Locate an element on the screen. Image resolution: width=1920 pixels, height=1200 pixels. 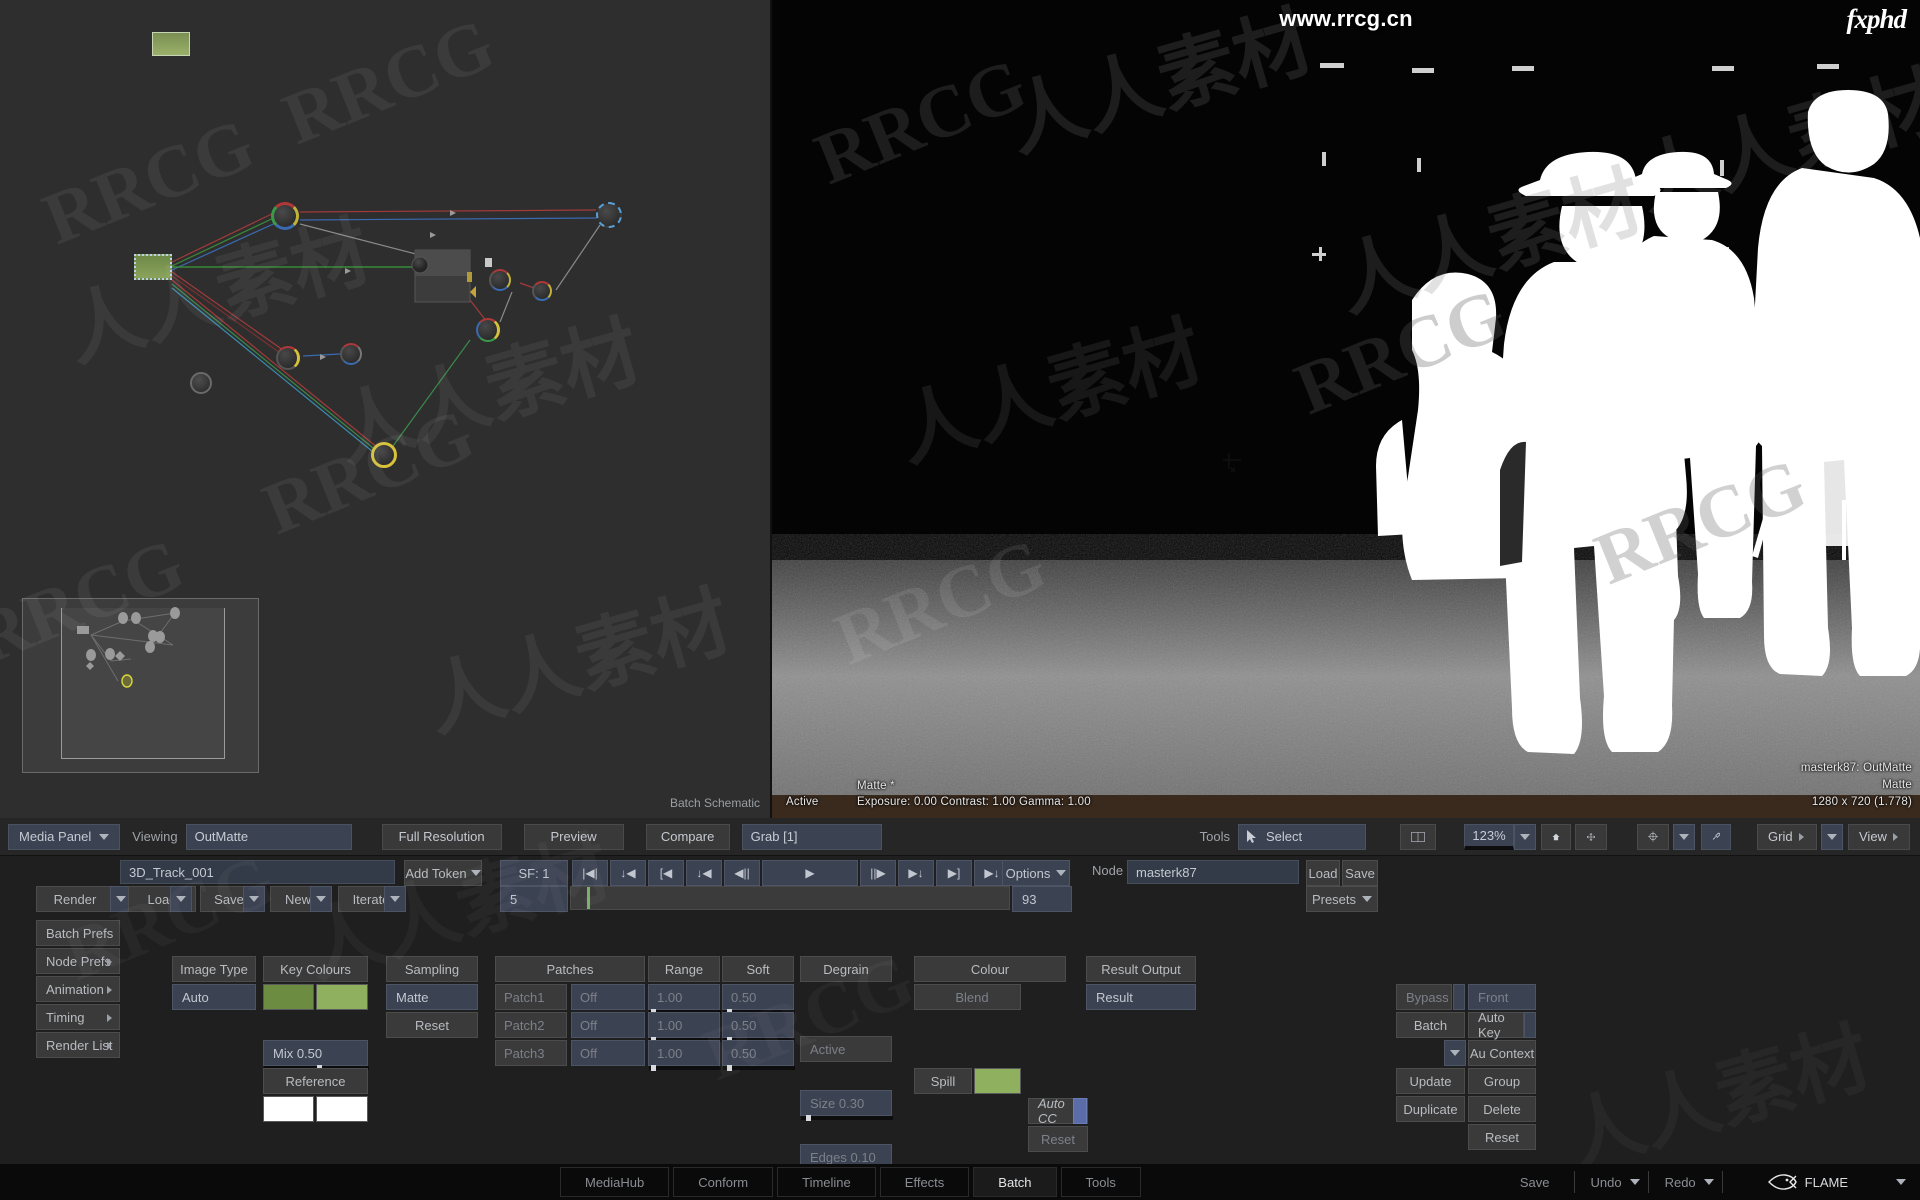
node-comp is located at coordinates (609, 215).